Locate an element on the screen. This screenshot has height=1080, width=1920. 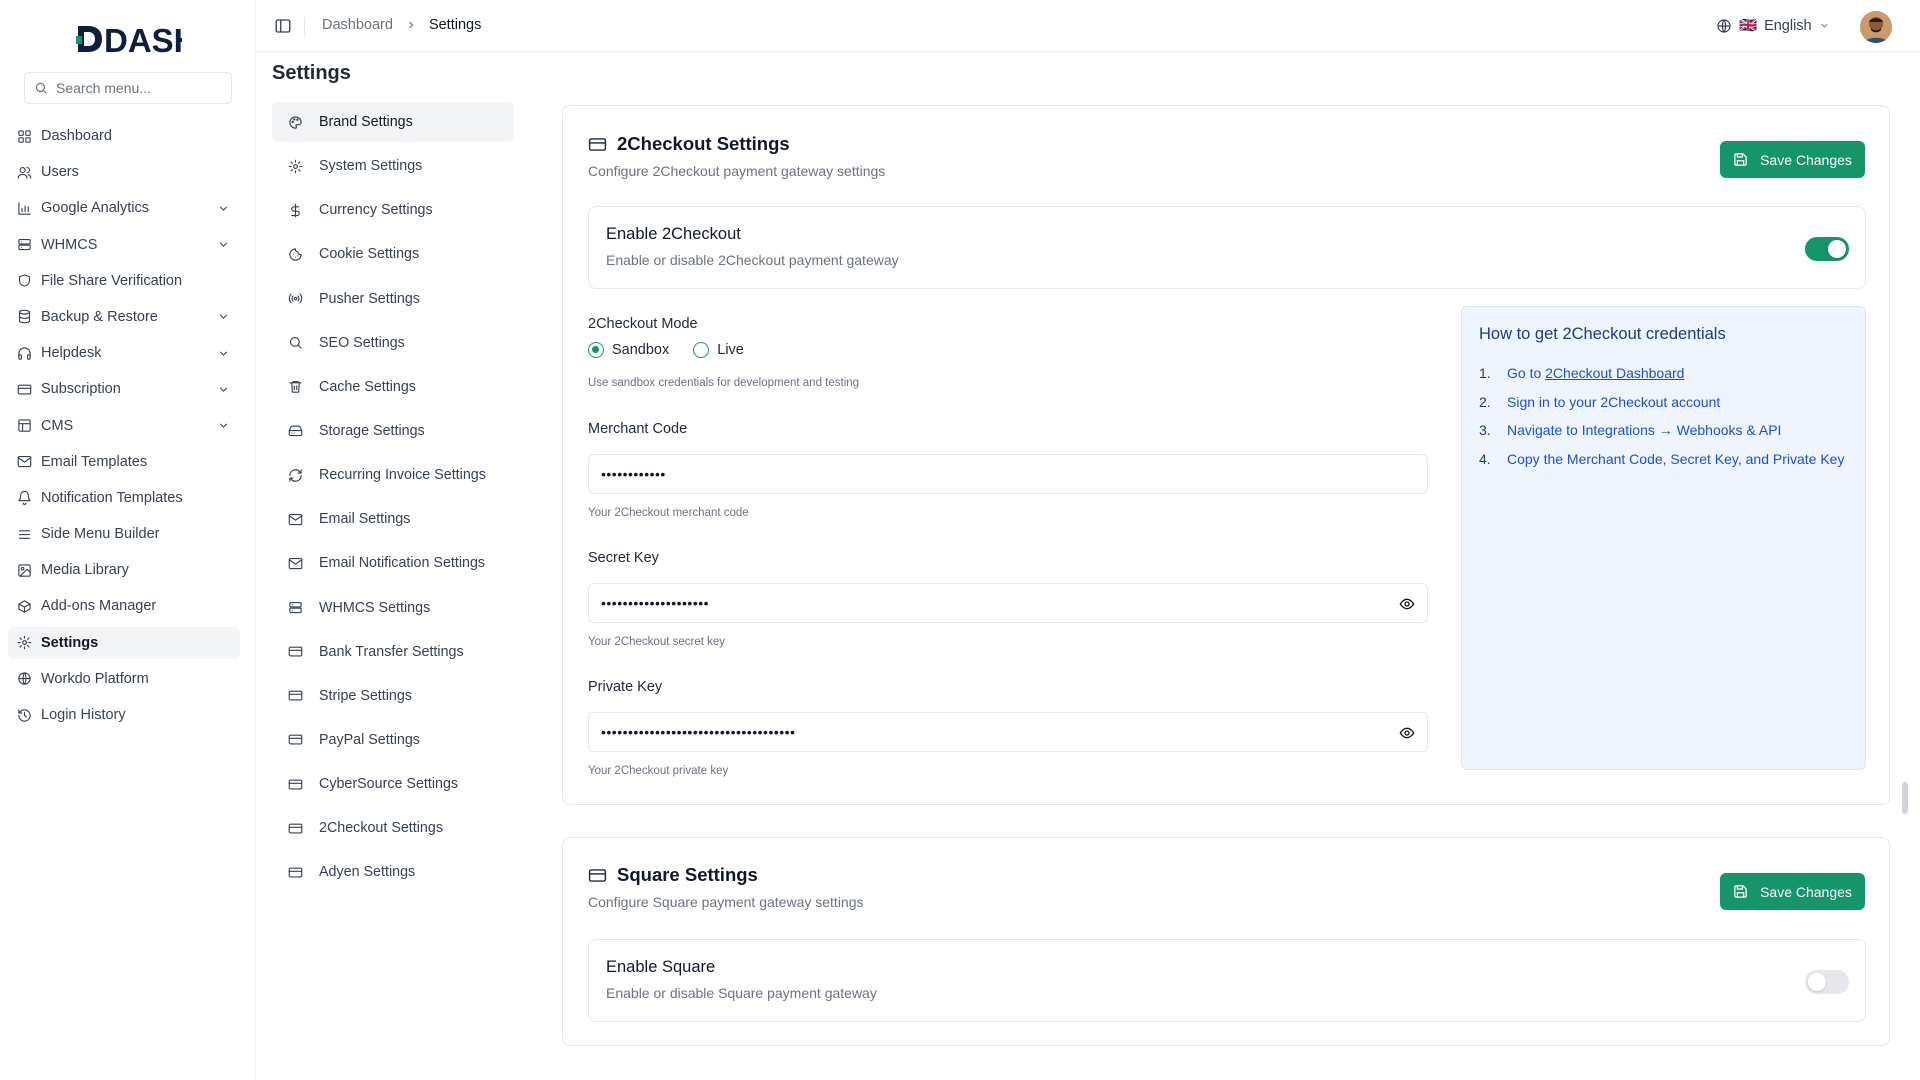
checkout-title-text: 2Checkout Settings is located at coordinates (703, 143).